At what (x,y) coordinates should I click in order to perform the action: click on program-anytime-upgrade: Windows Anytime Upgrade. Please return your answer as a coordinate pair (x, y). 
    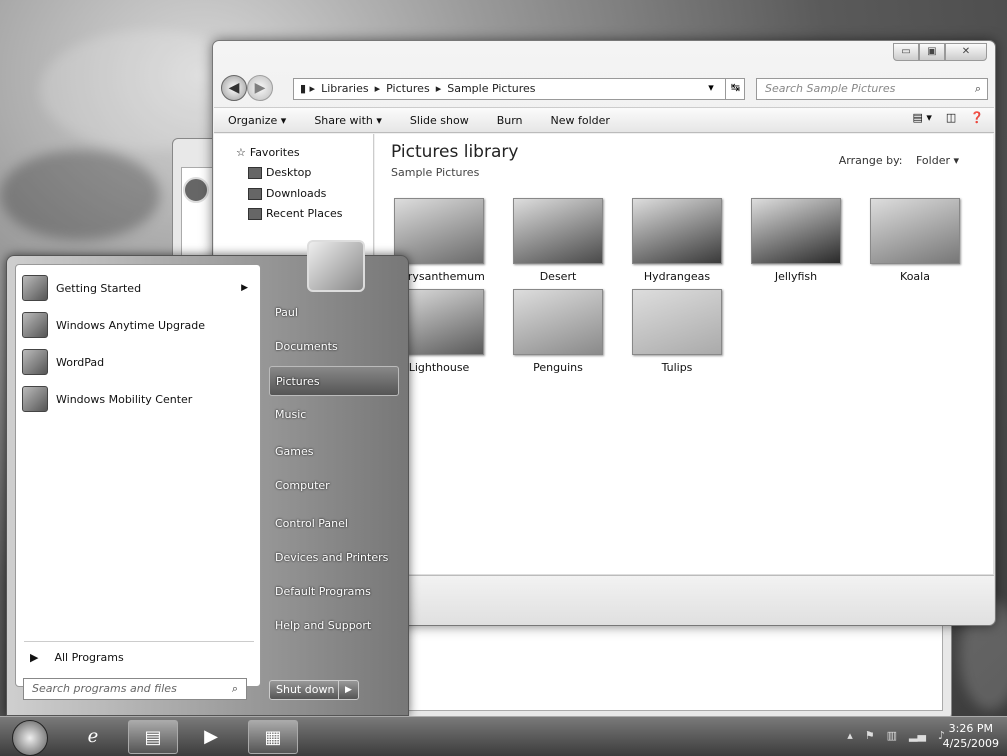
    Looking at the image, I should click on (138, 325).